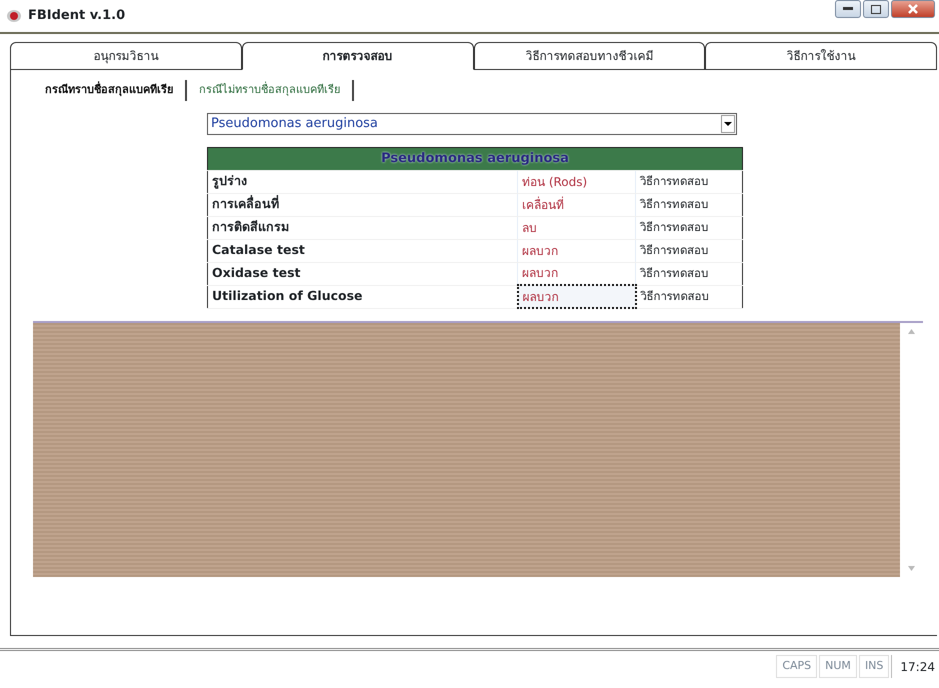 The height and width of the screenshot is (688, 939). I want to click on property-cell: การติดสีแกรม, so click(363, 227).